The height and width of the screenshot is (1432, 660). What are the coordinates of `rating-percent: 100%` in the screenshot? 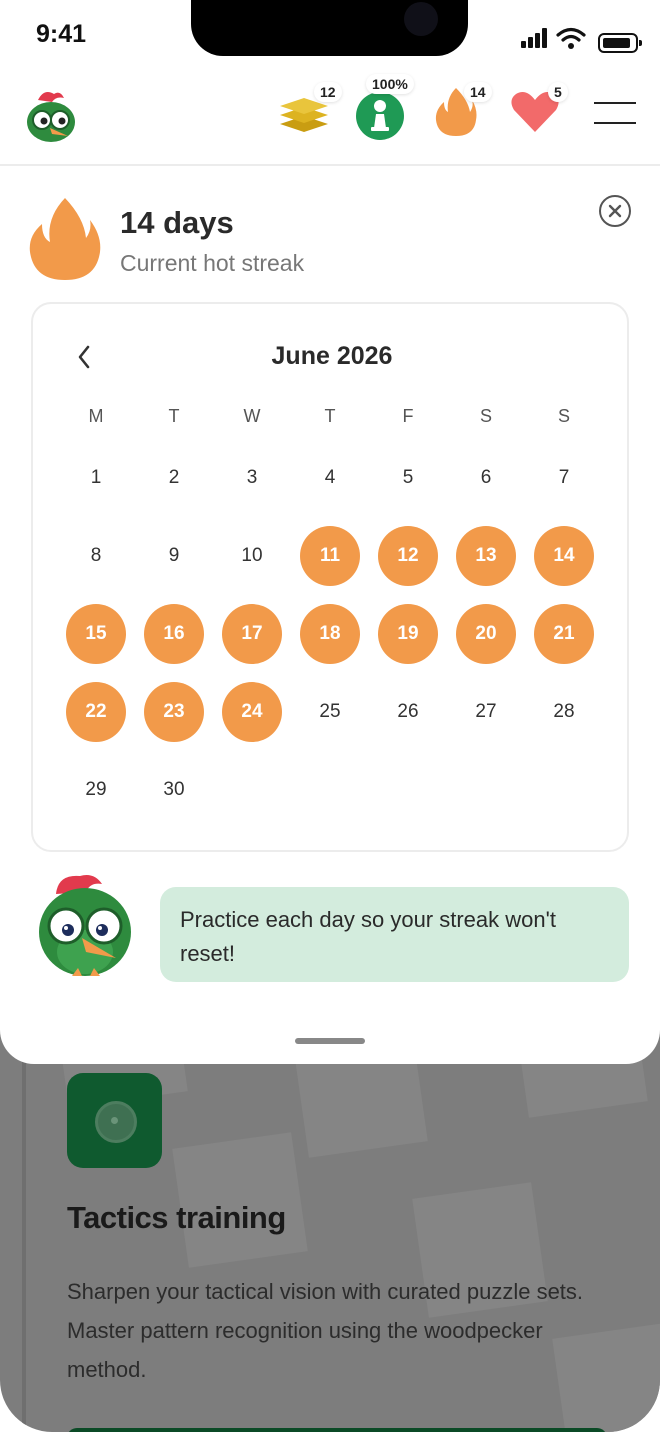 It's located at (390, 84).